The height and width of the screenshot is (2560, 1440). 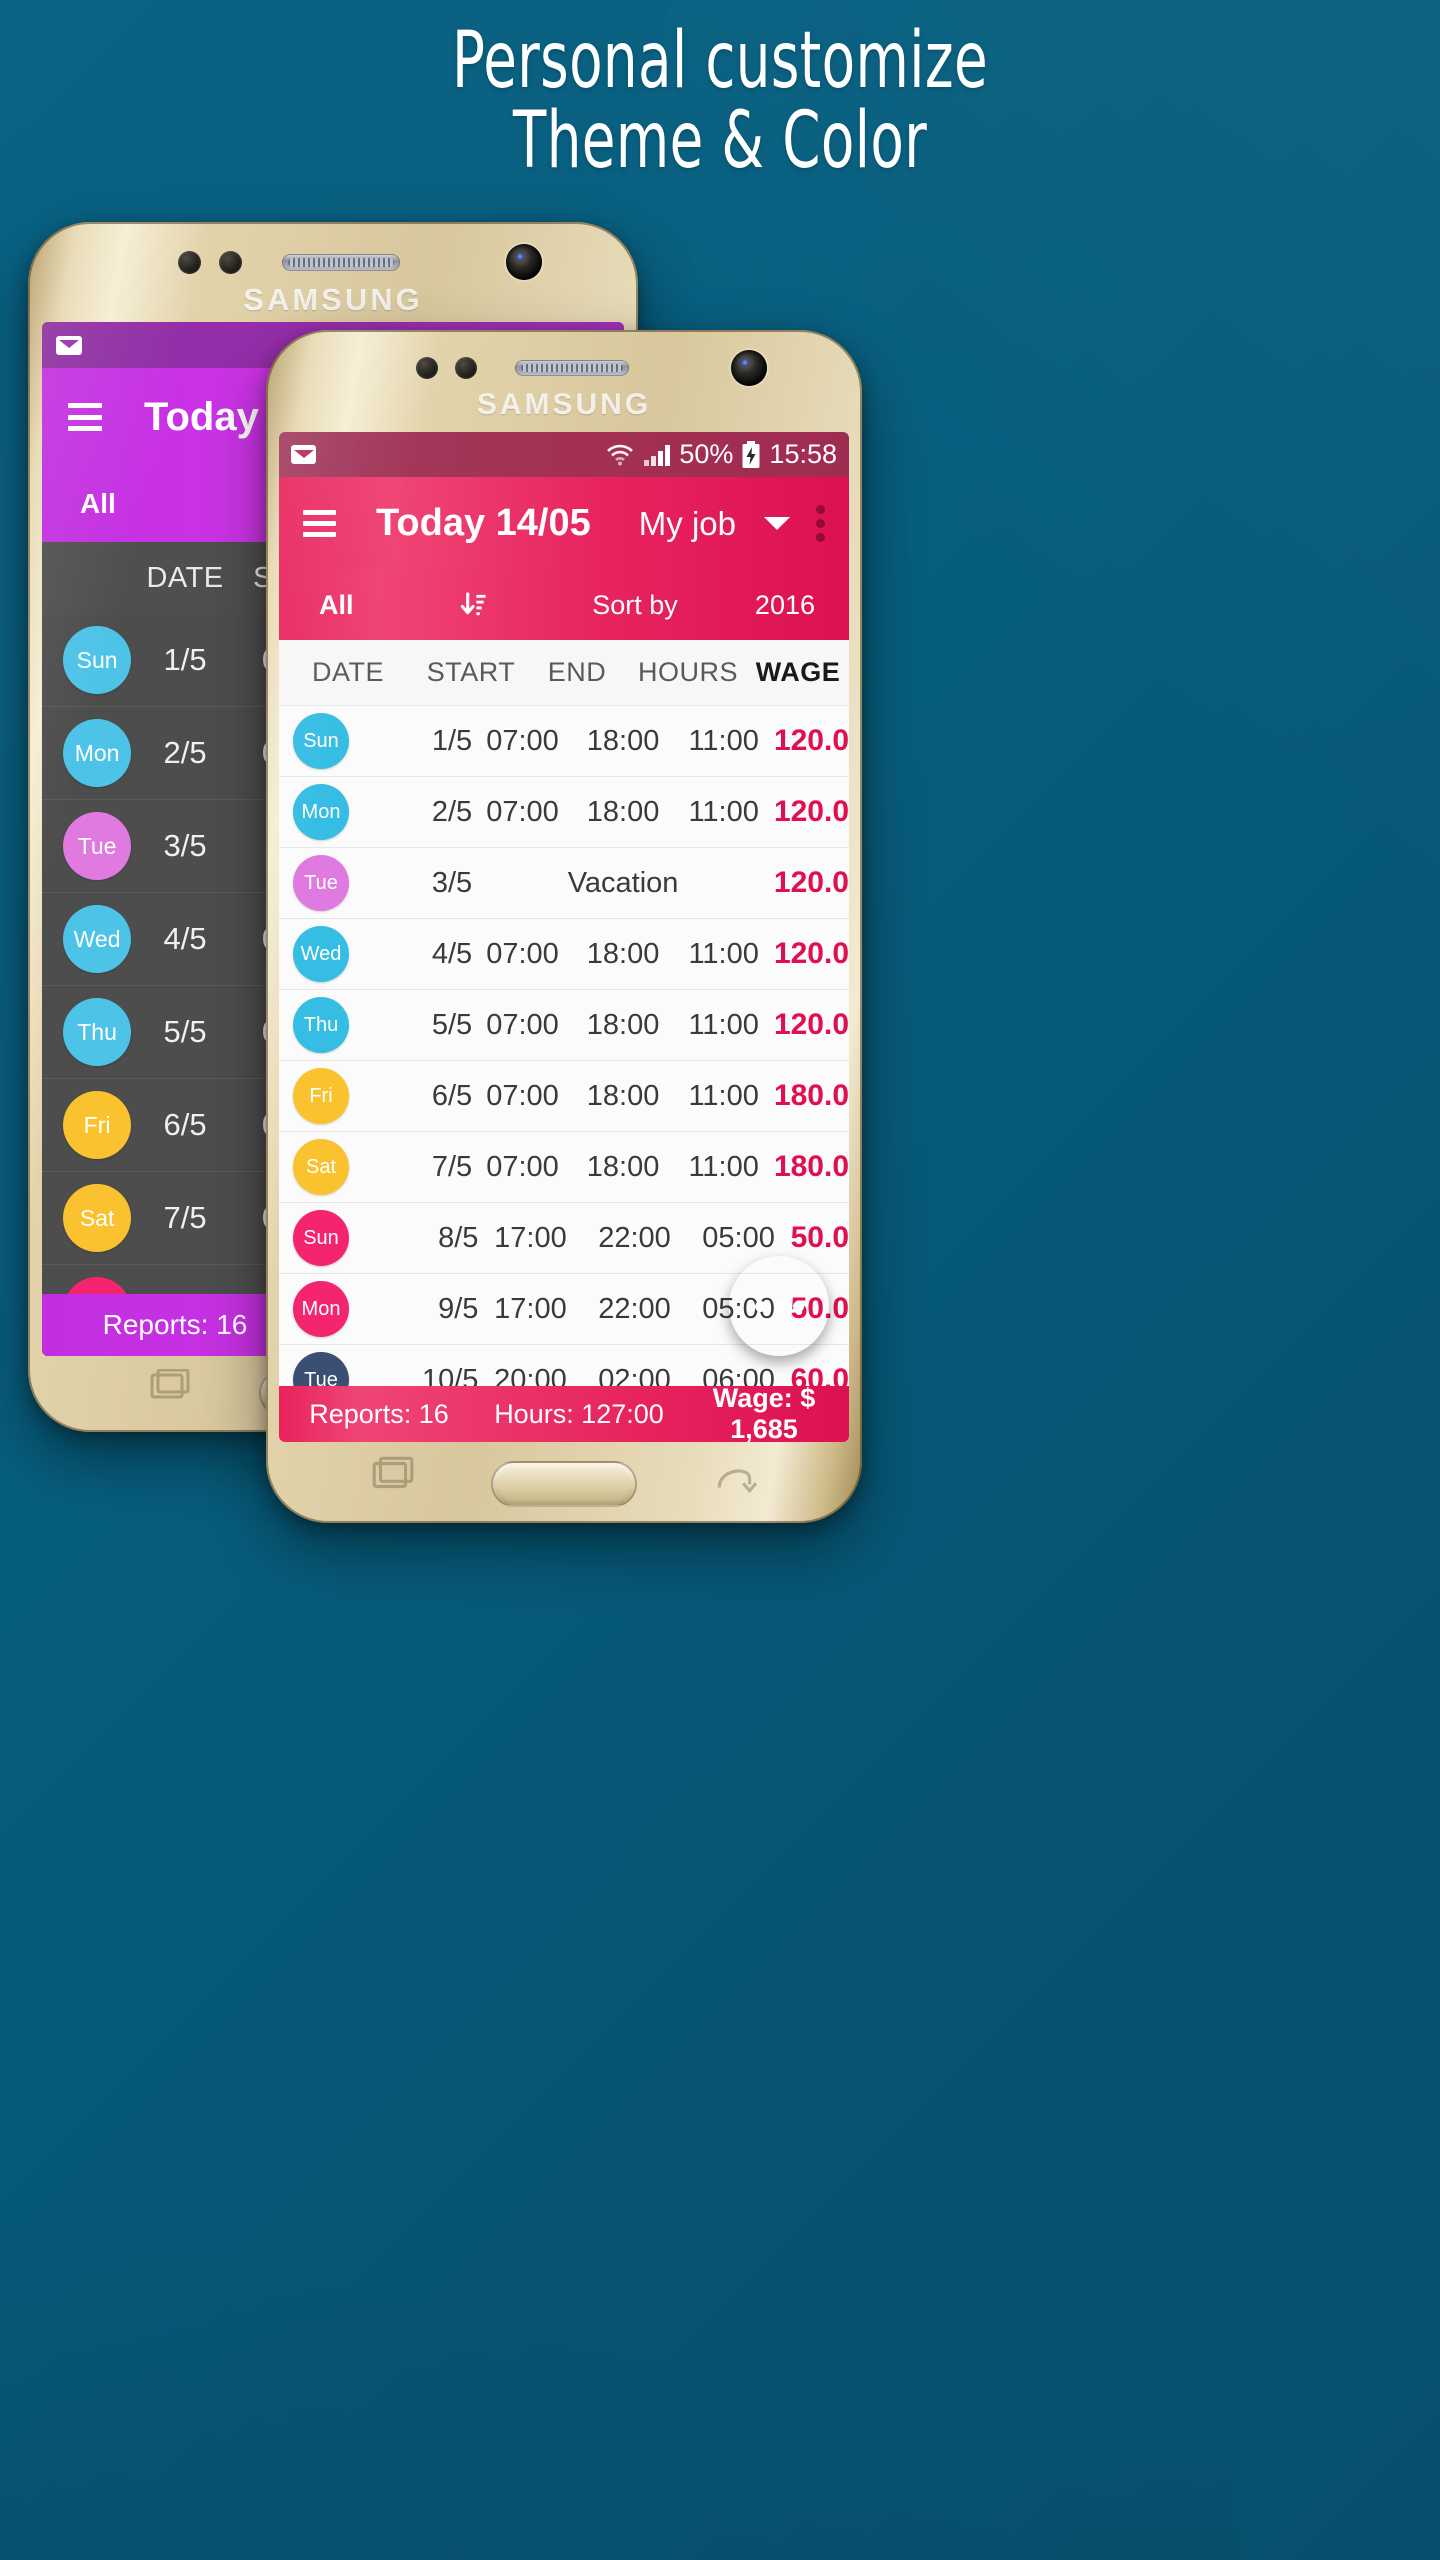 I want to click on table-row: Thu 5/5 07:00 18:00 11:00 120.0, so click(x=564, y=1025).